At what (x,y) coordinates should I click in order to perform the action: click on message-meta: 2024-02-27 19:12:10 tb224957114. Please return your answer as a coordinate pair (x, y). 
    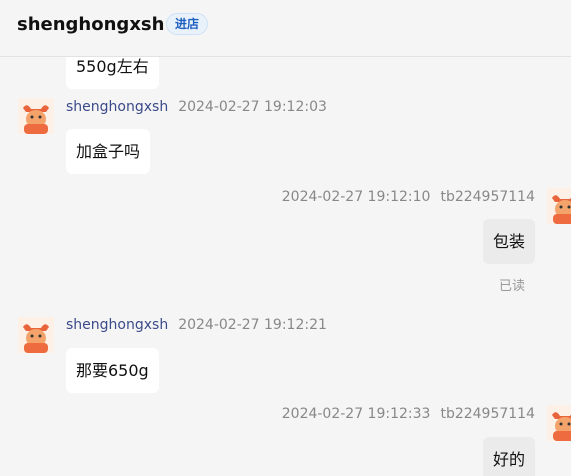
    Looking at the image, I should click on (408, 197).